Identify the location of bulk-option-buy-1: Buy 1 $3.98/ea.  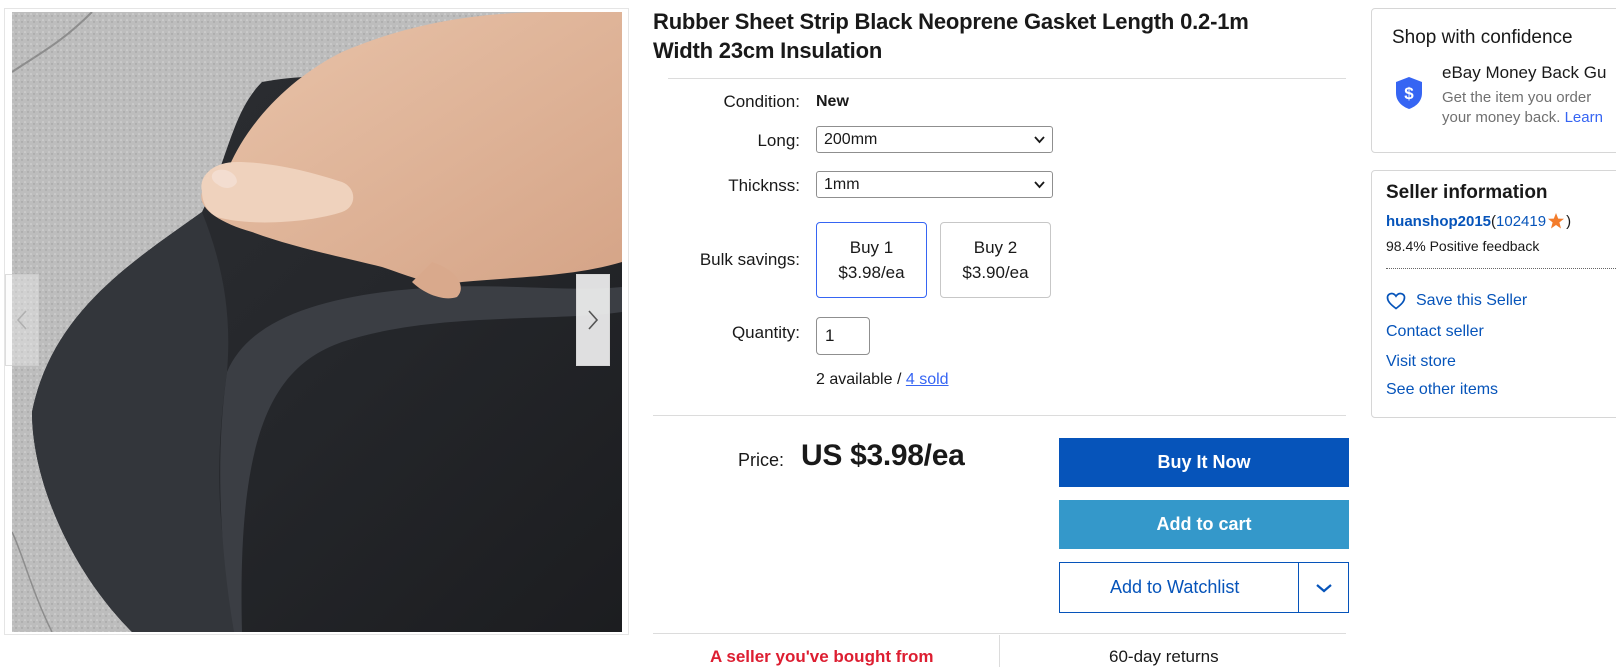
(871, 260).